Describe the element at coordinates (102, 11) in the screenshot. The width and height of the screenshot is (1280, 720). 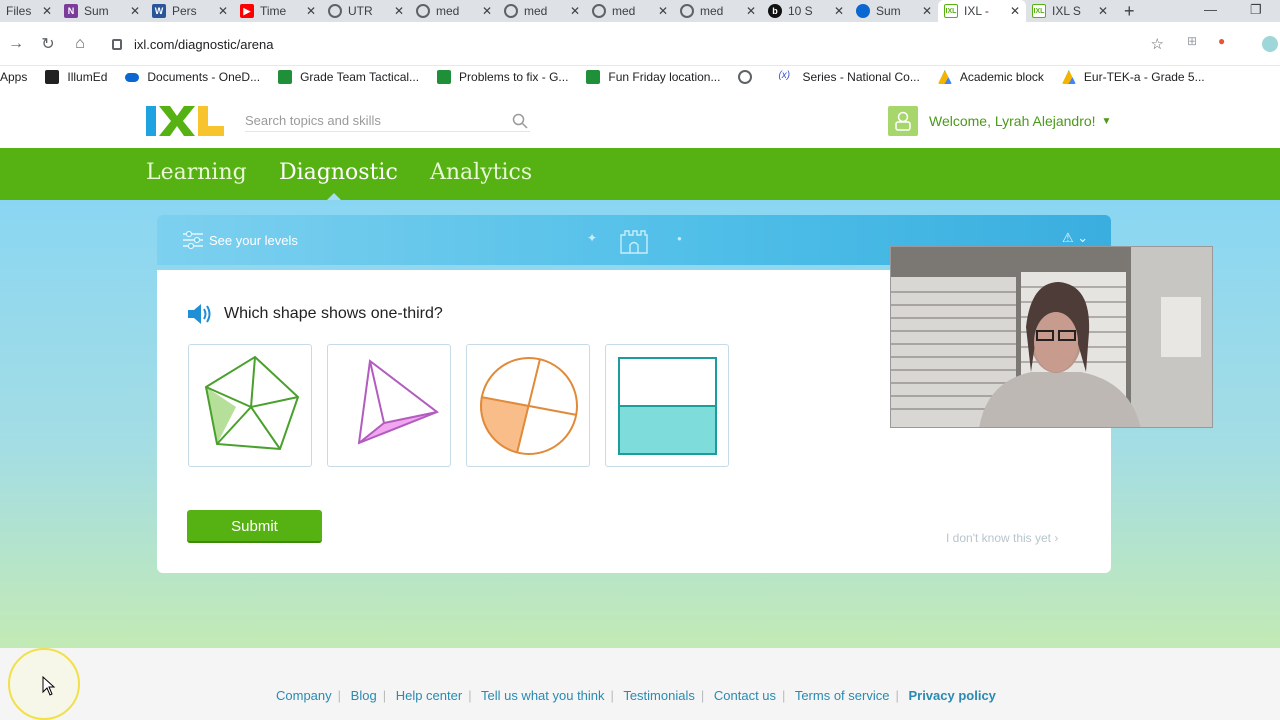
I see `browser-tab: N Sum ✕` at that location.